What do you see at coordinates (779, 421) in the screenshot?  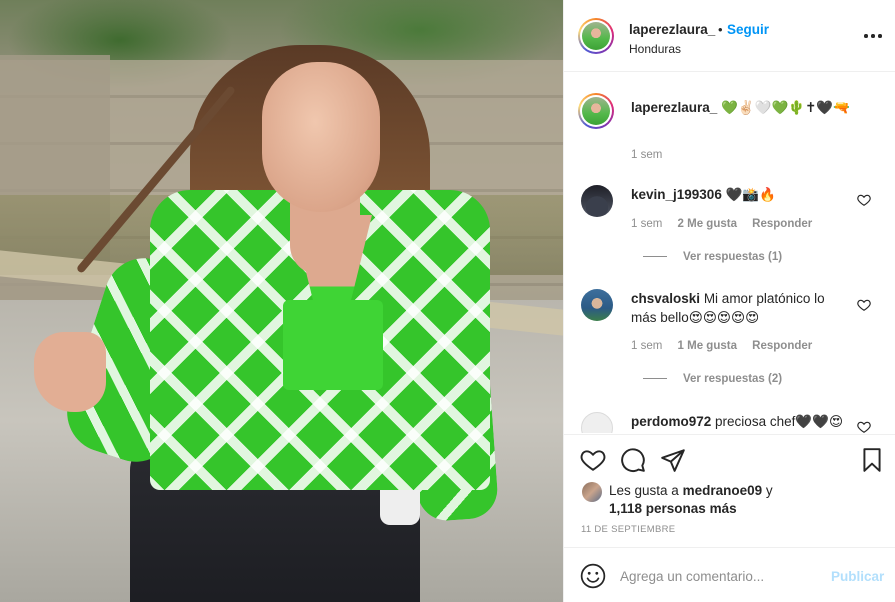 I see `comment-body: preciosa chef🖤🖤😍` at bounding box center [779, 421].